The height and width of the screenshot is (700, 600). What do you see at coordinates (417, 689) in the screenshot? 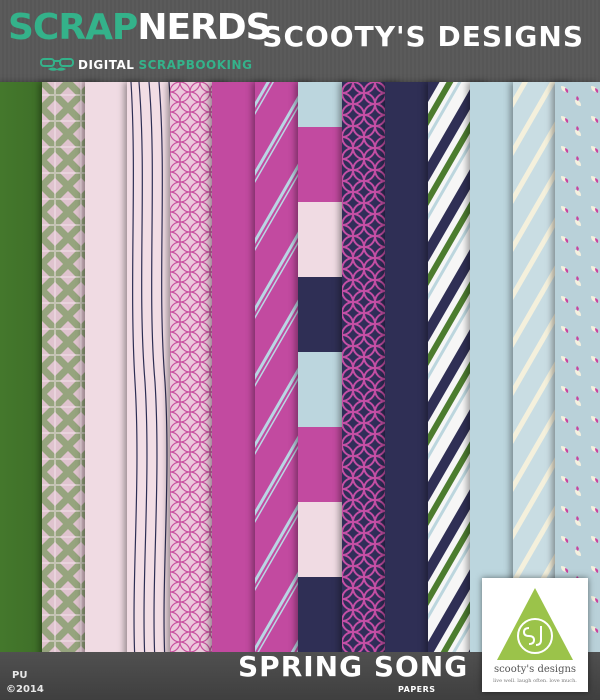
I see `kit-subtitle: PAPERS` at bounding box center [417, 689].